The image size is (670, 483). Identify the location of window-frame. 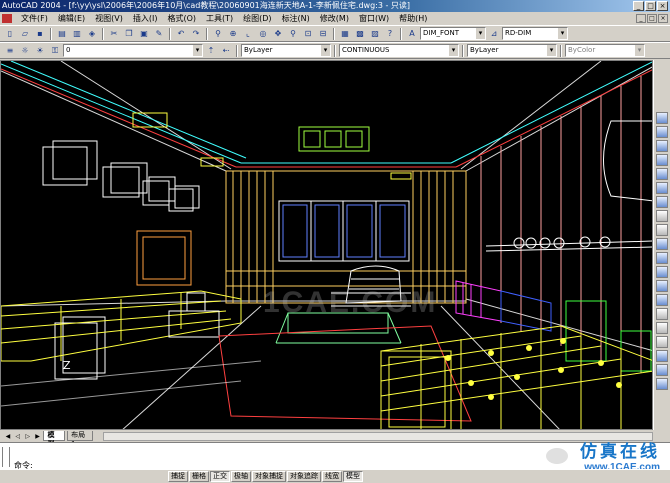
(344, 231).